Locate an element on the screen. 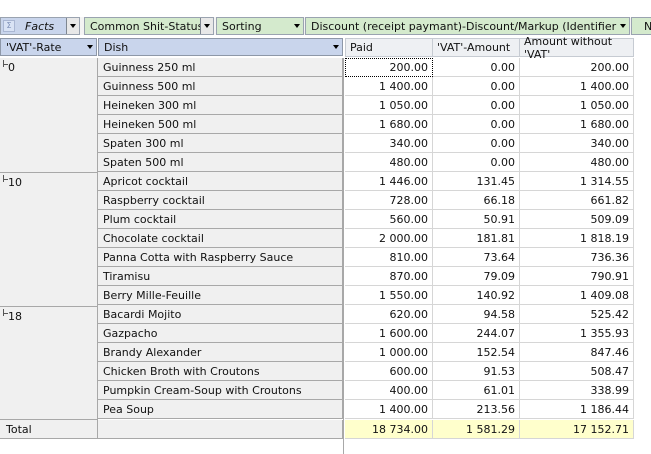  net-amount-cell: 509.09 is located at coordinates (577, 219).